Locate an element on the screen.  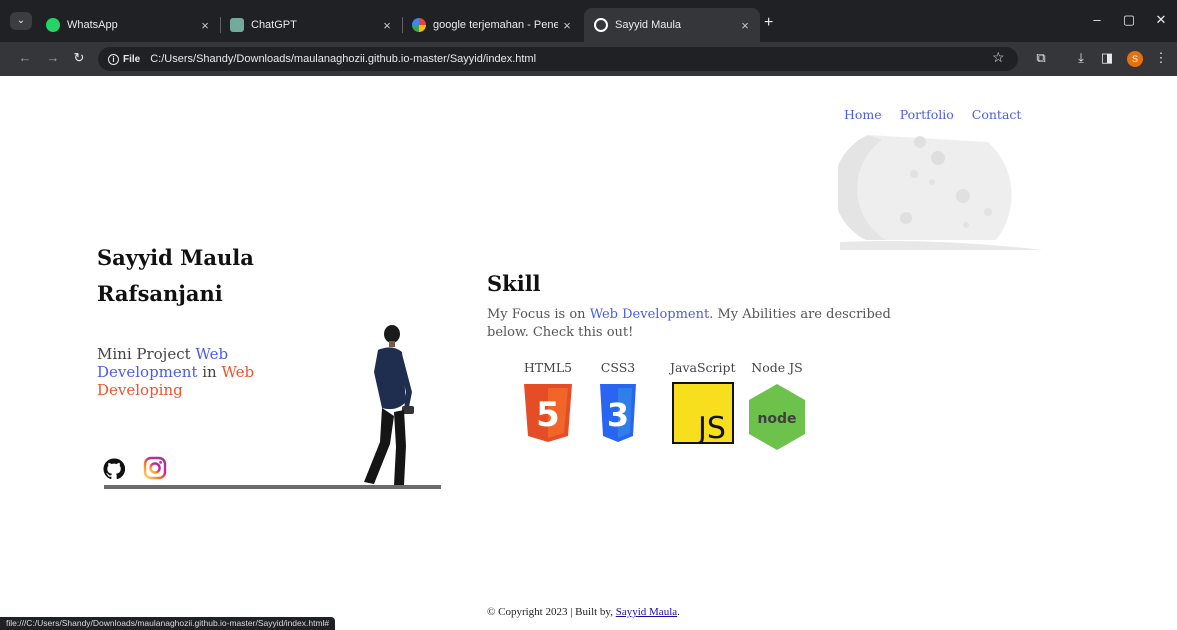
tab-title: ChatGPT is located at coordinates (274, 25).